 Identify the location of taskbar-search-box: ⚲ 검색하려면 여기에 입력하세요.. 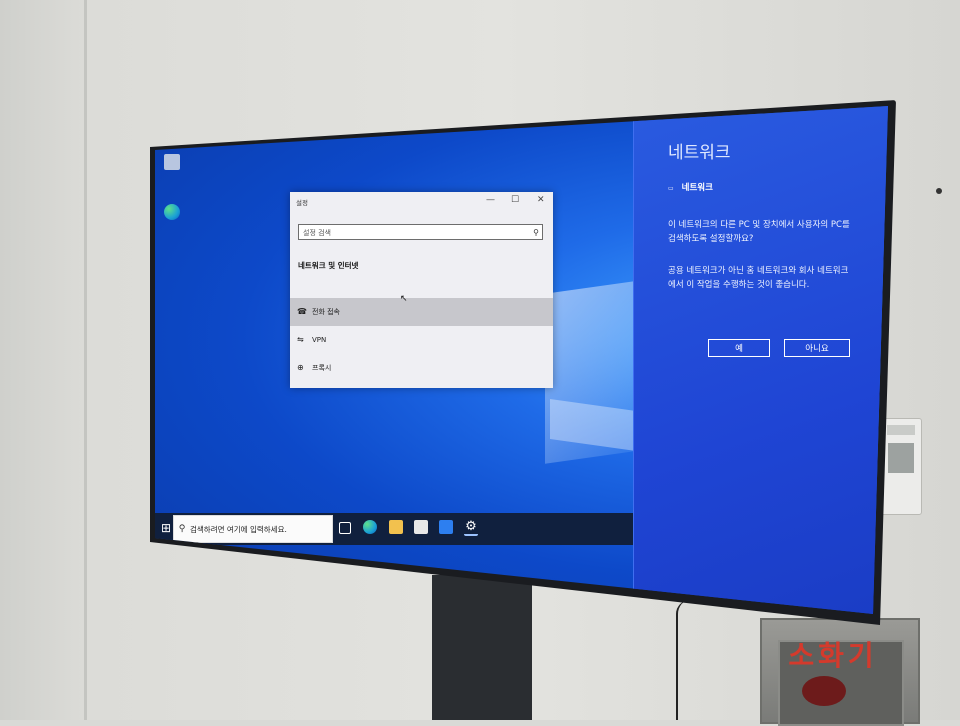
(253, 529).